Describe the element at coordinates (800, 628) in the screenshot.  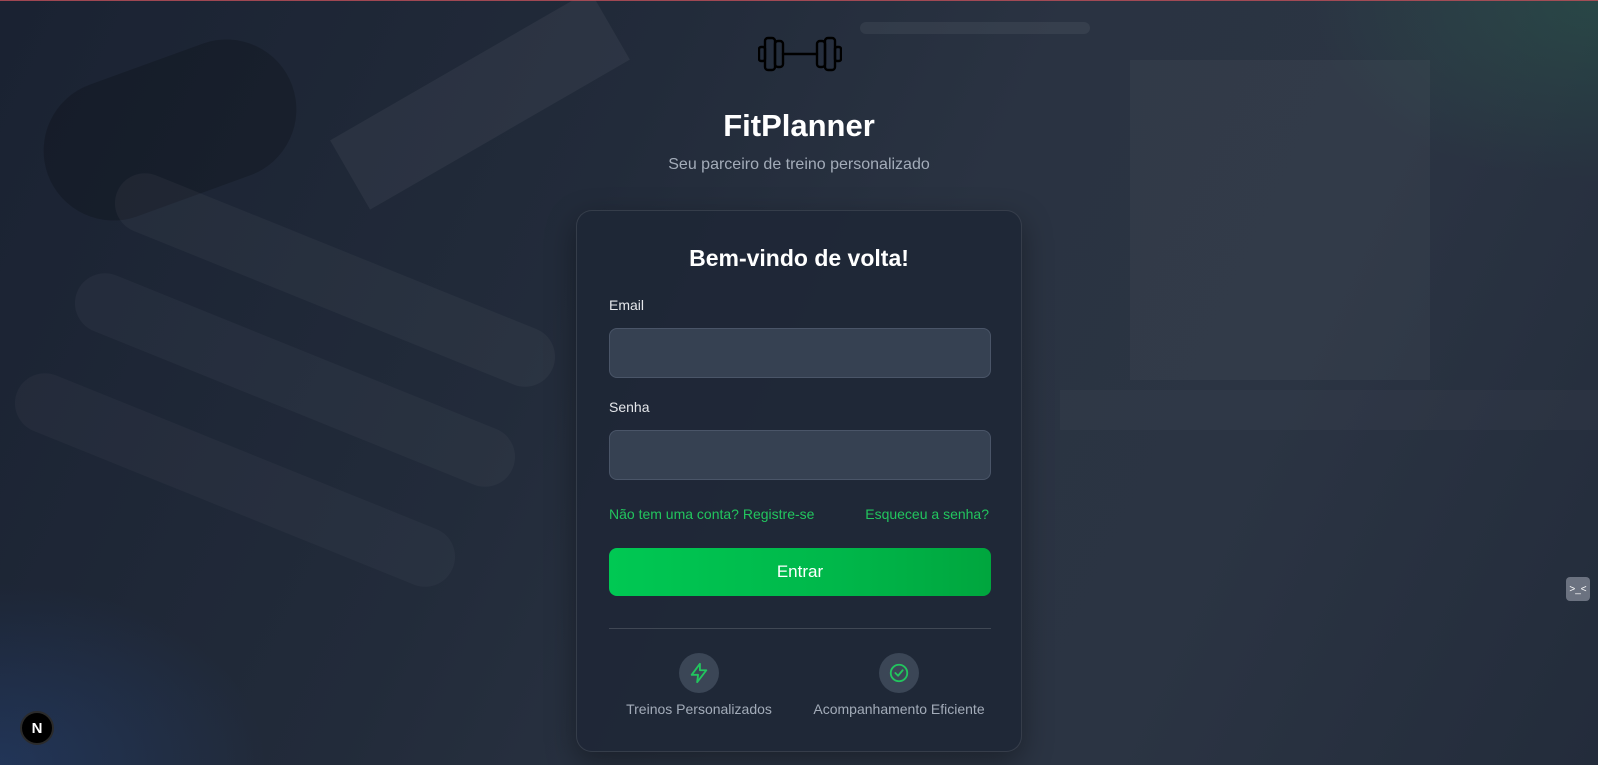
I see `divider` at that location.